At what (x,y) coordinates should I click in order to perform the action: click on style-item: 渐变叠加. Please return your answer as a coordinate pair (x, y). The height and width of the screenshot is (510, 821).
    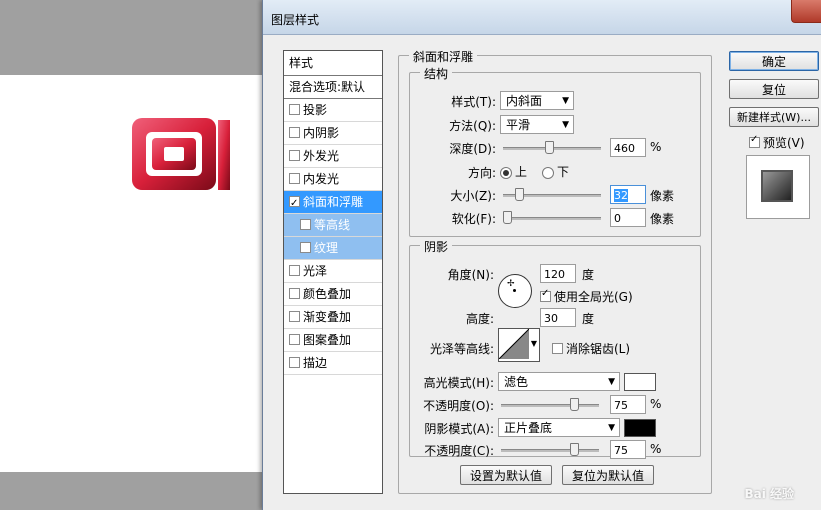
    Looking at the image, I should click on (333, 317).